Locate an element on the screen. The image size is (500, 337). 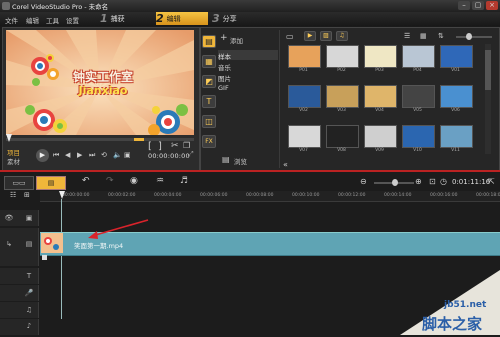
watermark-site: jb51.net is located at coordinates (465, 305).